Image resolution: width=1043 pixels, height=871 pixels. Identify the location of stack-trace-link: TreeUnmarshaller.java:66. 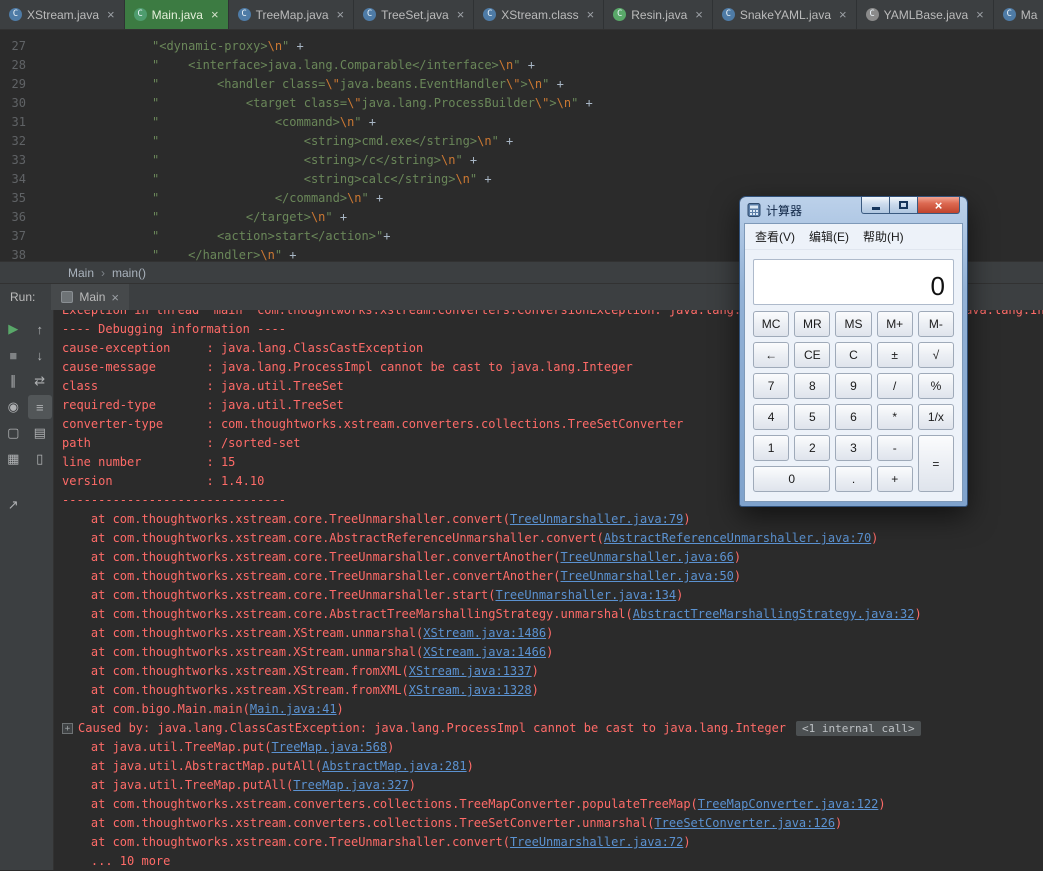
(647, 557).